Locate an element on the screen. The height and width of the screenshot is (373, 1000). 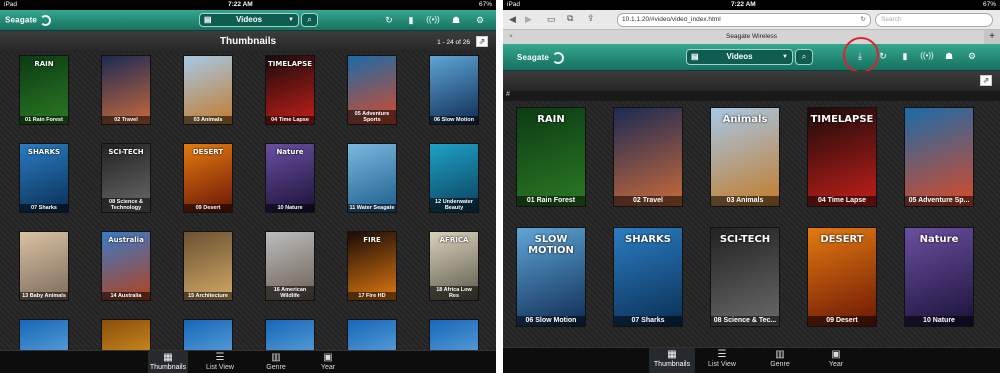
video-tile: 15 Architecture is located at coordinates (208, 266).